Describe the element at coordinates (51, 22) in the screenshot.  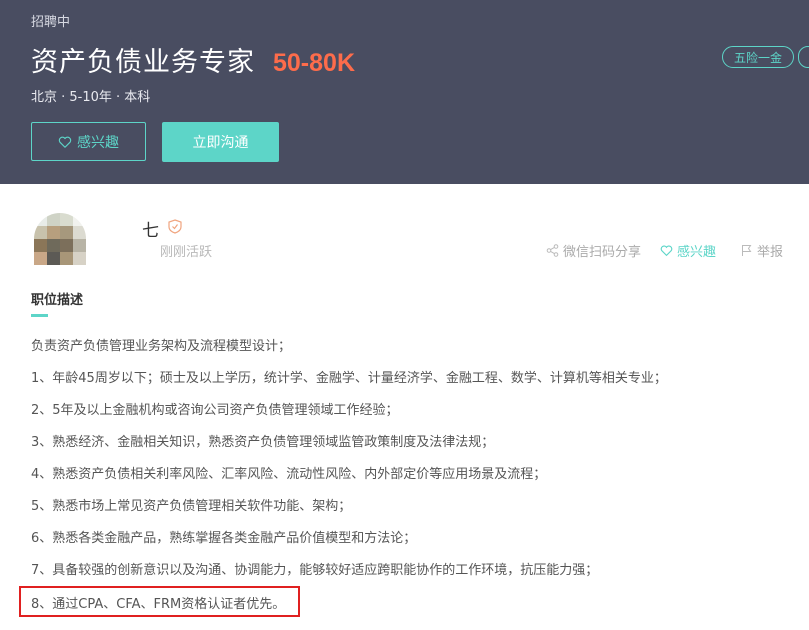
I see `job-status-label: 招聘中` at that location.